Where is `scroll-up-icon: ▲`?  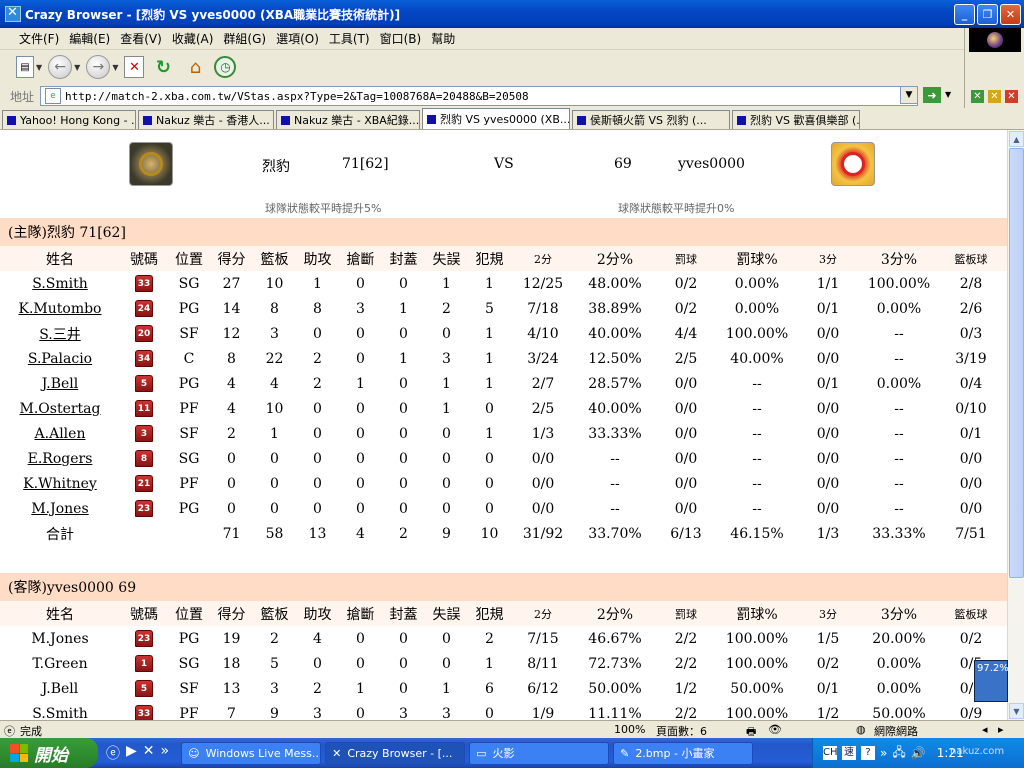 scroll-up-icon: ▲ is located at coordinates (1016, 139).